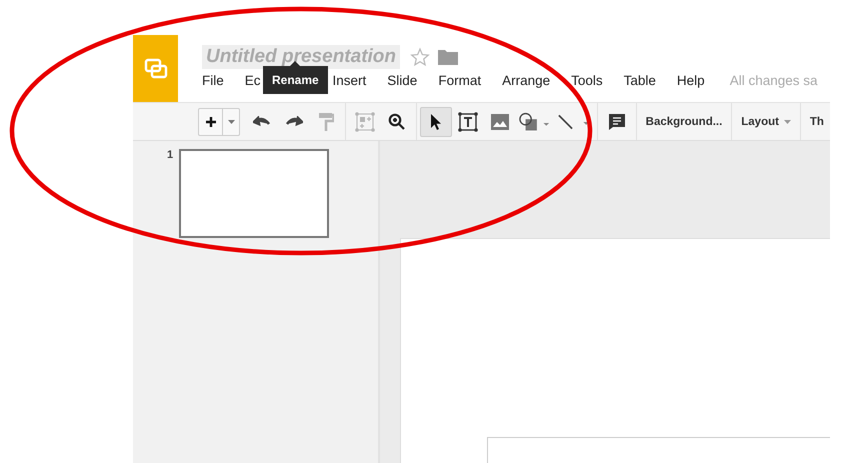  Describe the element at coordinates (817, 122) in the screenshot. I see `toolbar-button: Th` at that location.